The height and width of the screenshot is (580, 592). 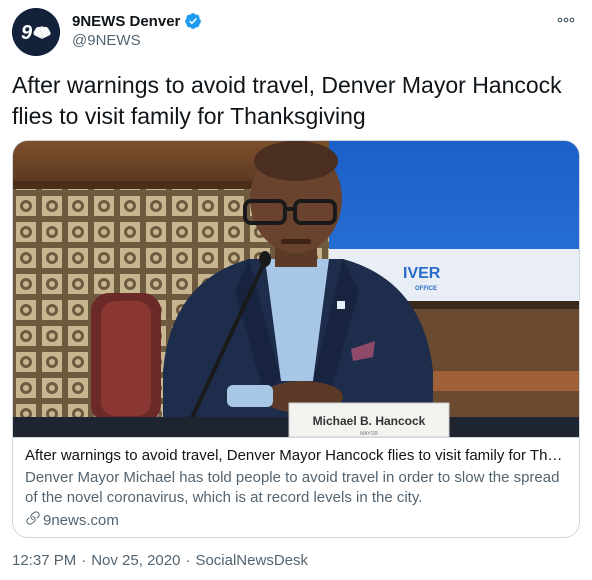 What do you see at coordinates (135, 560) in the screenshot?
I see `tweet-date: Nov 25, 2020` at bounding box center [135, 560].